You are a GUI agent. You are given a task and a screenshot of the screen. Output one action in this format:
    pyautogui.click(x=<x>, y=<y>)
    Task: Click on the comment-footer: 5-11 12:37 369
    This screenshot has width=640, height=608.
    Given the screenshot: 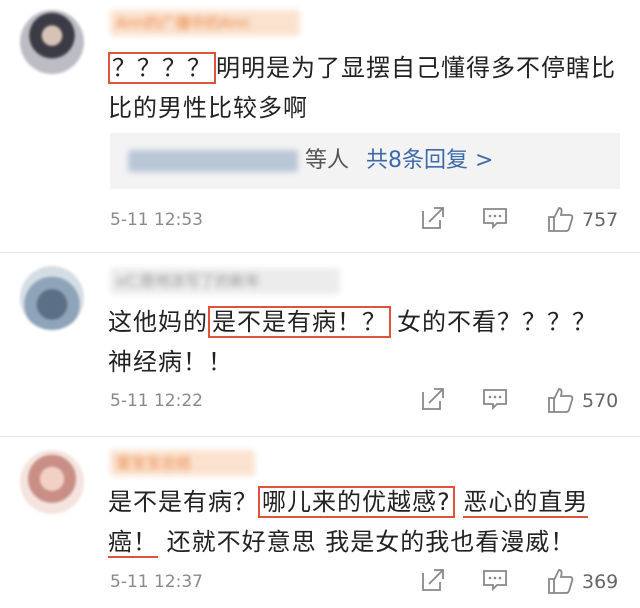 What is the action you would take?
    pyautogui.click(x=365, y=582)
    